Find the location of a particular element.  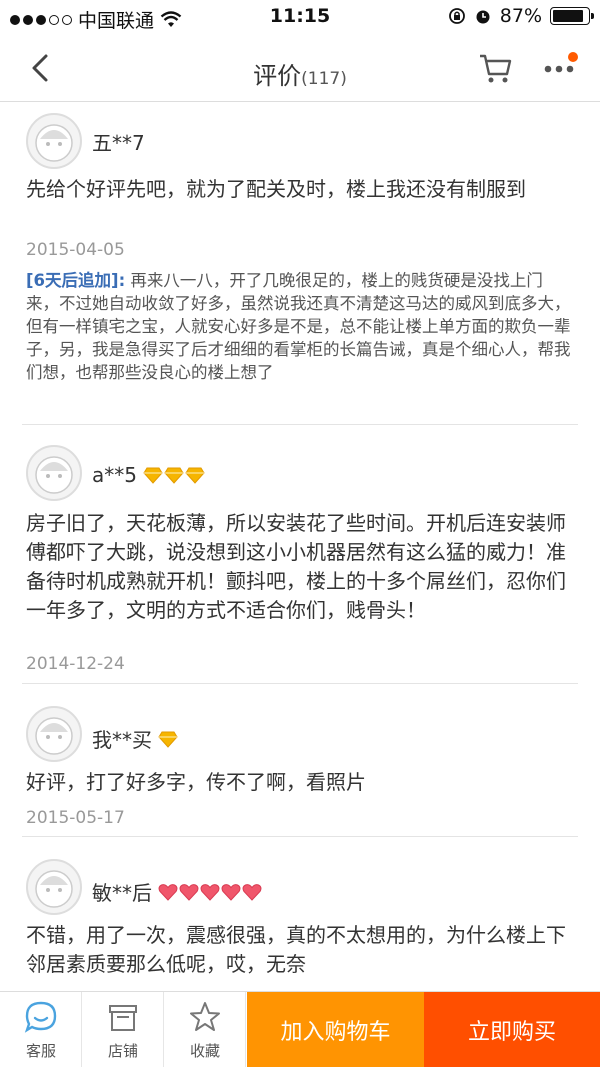

more-button is located at coordinates (560, 69).